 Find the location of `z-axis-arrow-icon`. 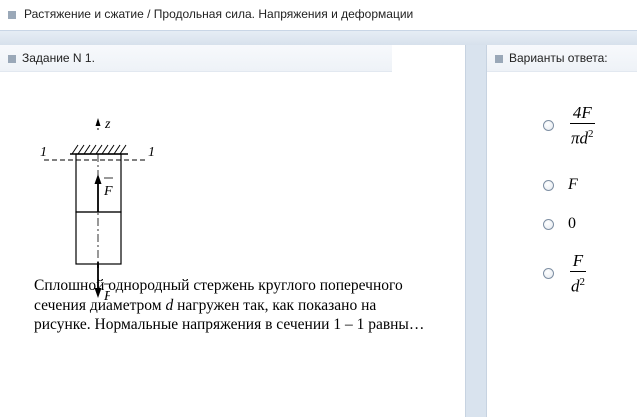

z-axis-arrow-icon is located at coordinates (98, 122).